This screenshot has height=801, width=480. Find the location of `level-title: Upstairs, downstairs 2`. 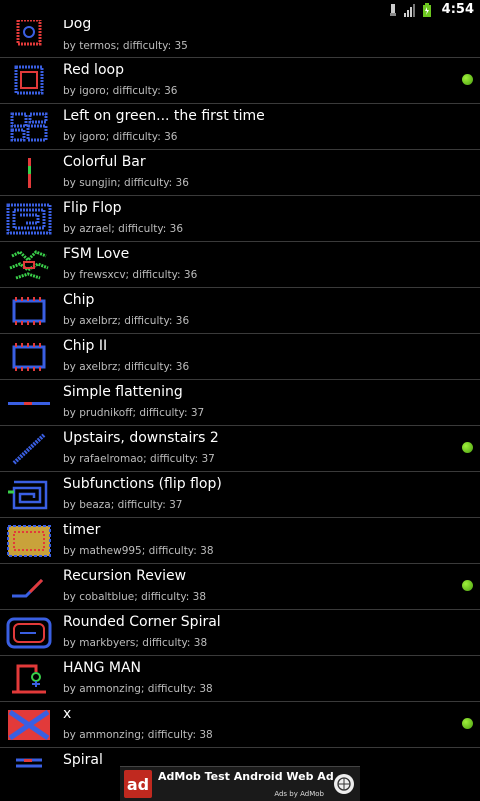

level-title: Upstairs, downstairs 2 is located at coordinates (141, 438).